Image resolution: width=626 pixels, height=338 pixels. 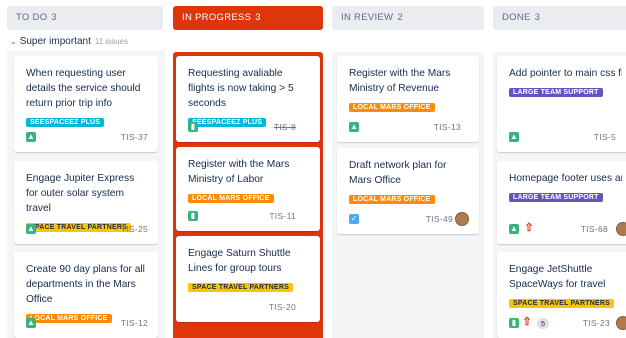 I want to click on issue-key: TIS-20, so click(x=282, y=307).